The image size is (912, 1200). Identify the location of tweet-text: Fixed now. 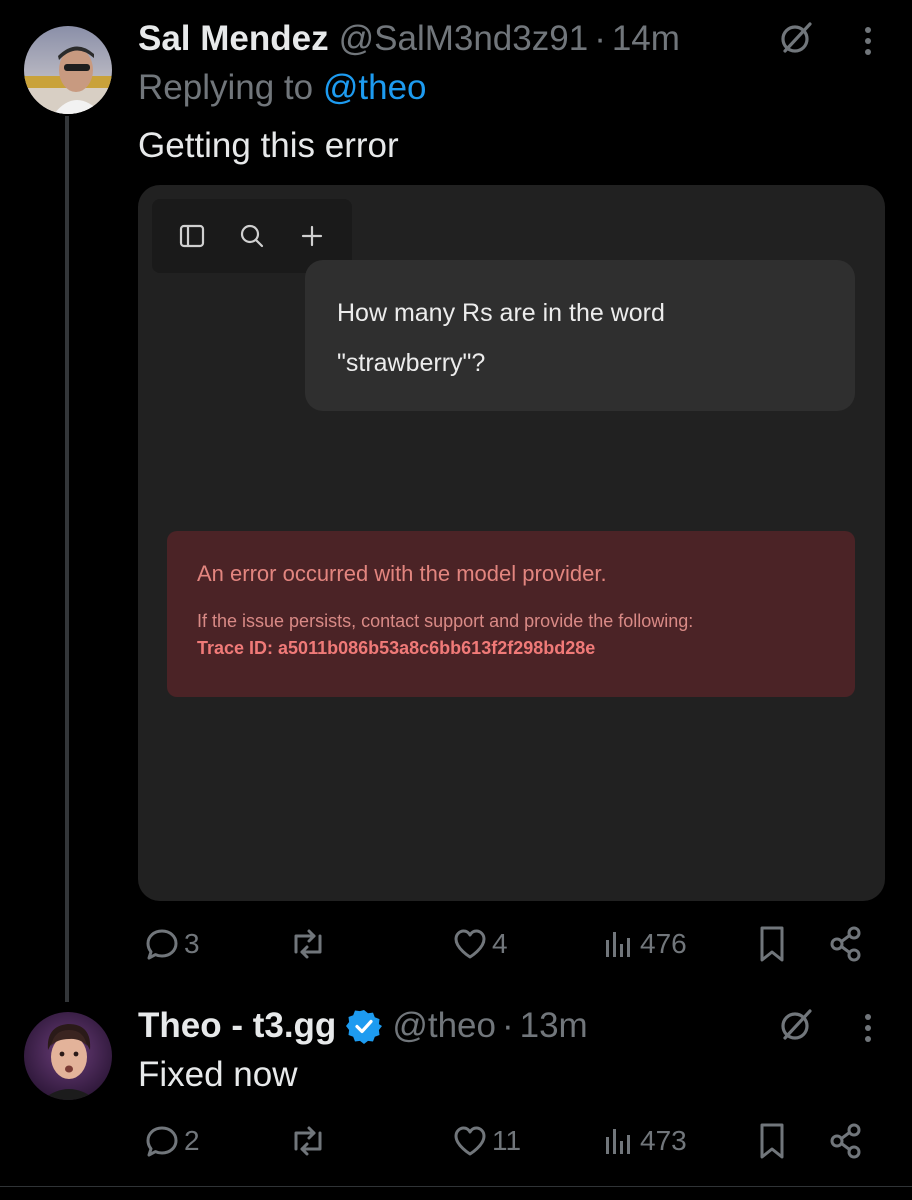
(218, 1074).